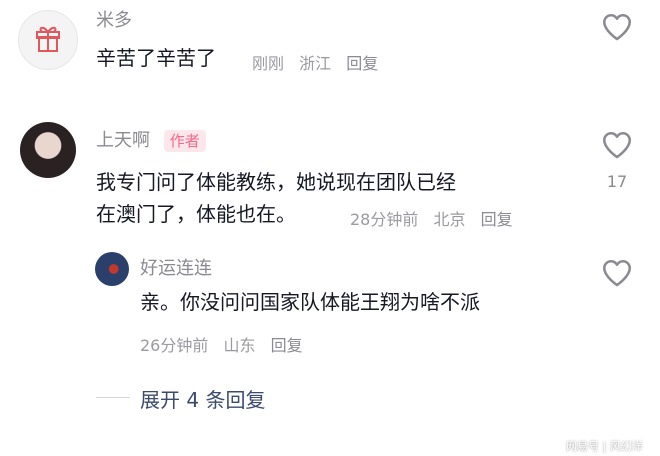 The width and height of the screenshot is (660, 456). I want to click on comment-location: 北京, so click(449, 219).